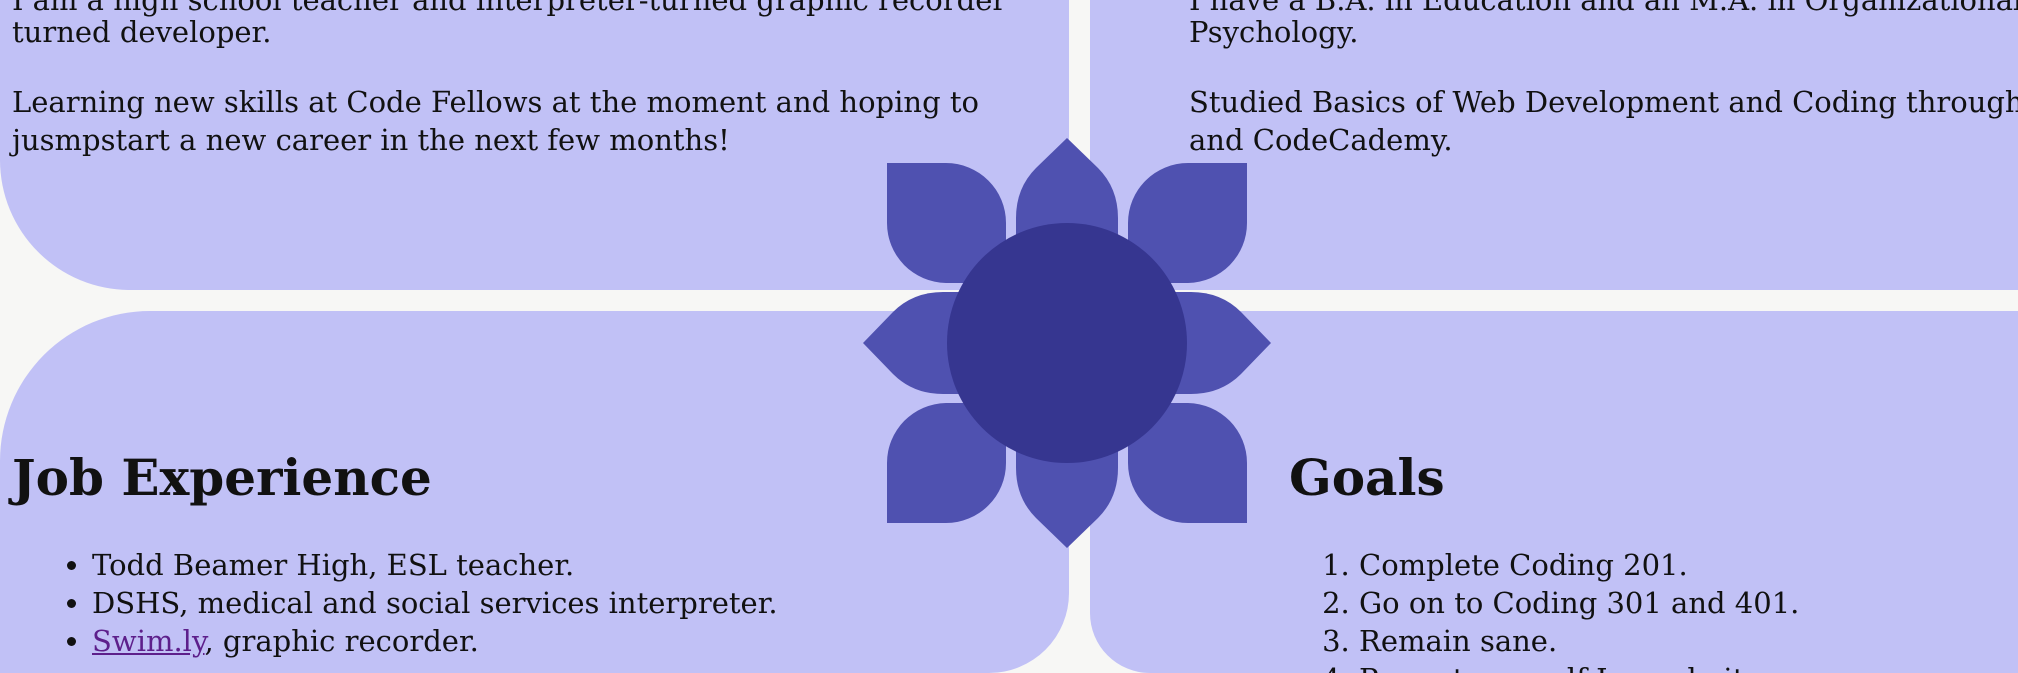 The image size is (2018, 673). Describe the element at coordinates (435, 565) in the screenshot. I see `list-item: Todd Beamer High, ESL teacher.` at that location.